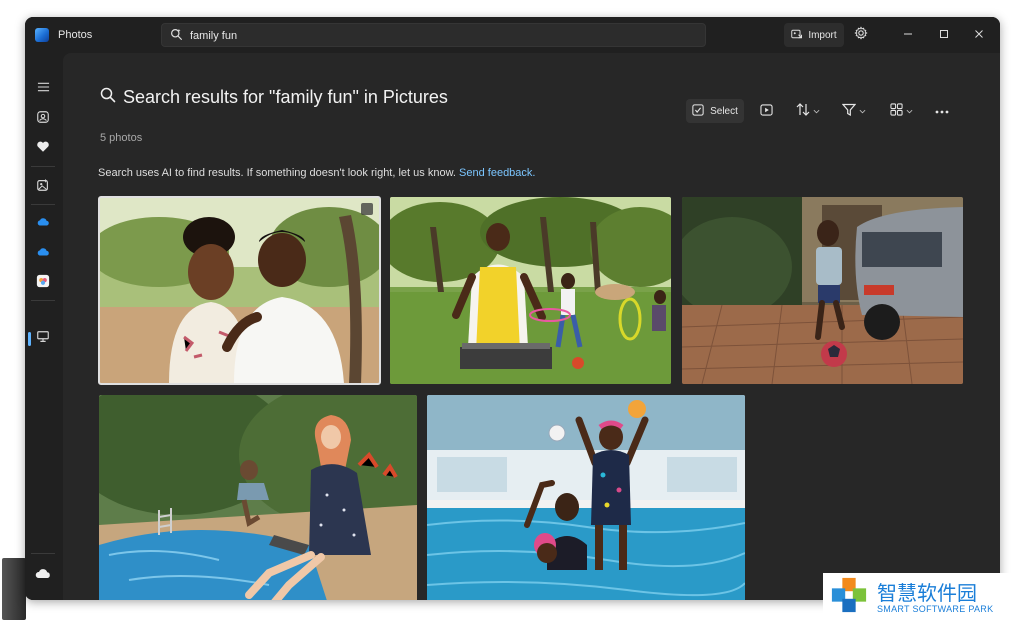 The height and width of the screenshot is (623, 1024). Describe the element at coordinates (724, 111) in the screenshot. I see `select-label: Select` at that location.